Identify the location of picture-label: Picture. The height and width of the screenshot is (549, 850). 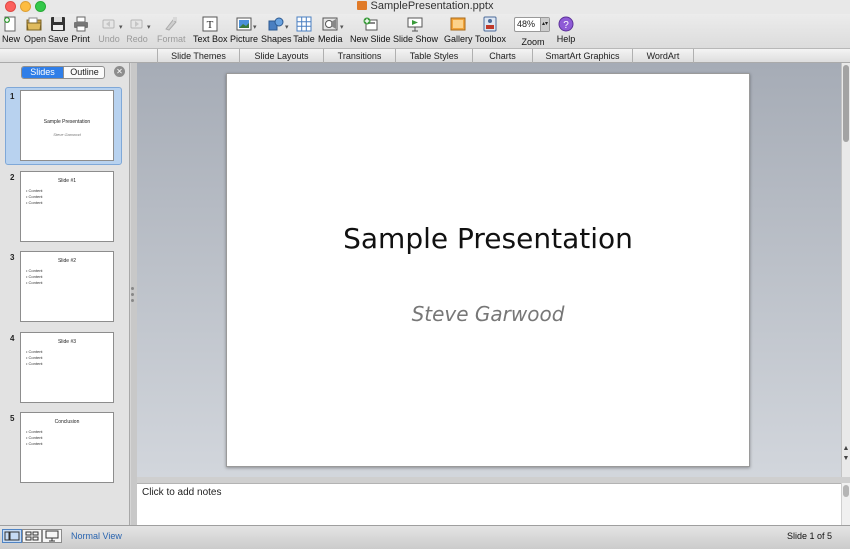
(244, 39).